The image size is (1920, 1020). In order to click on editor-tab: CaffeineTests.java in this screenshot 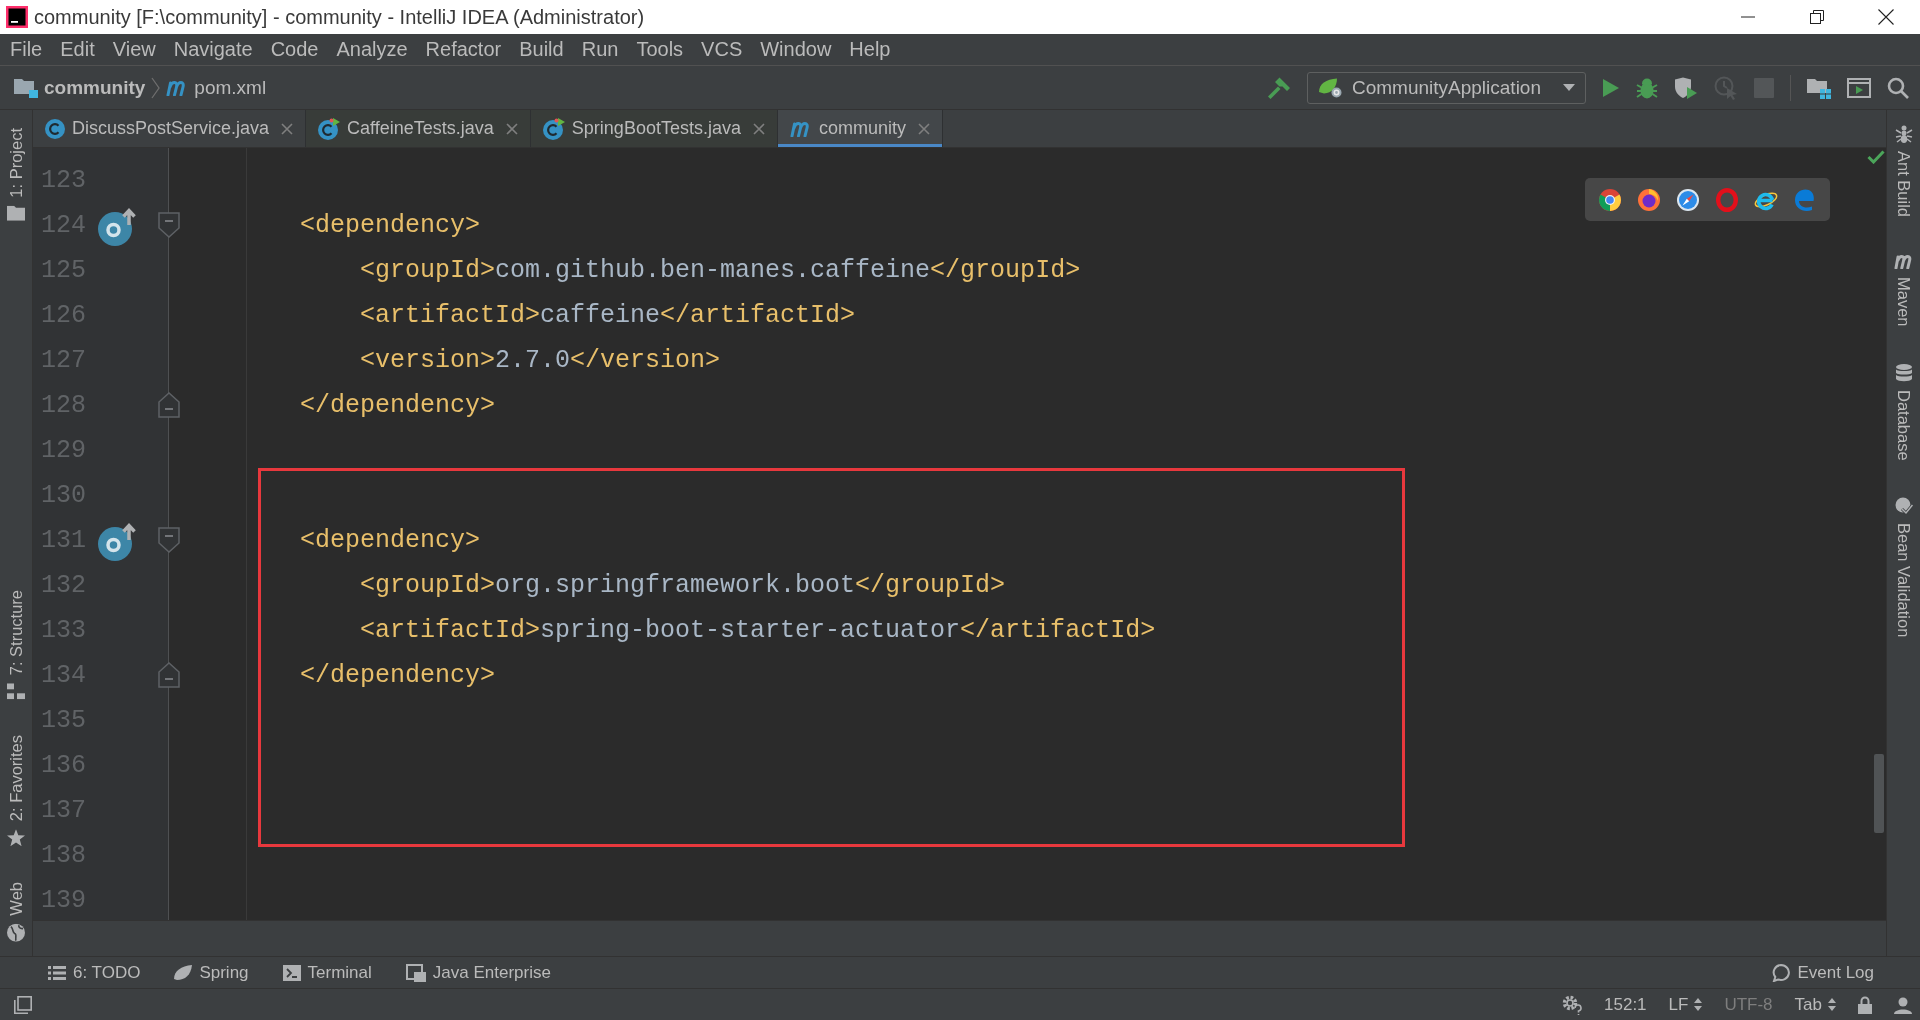, I will do `click(418, 128)`.